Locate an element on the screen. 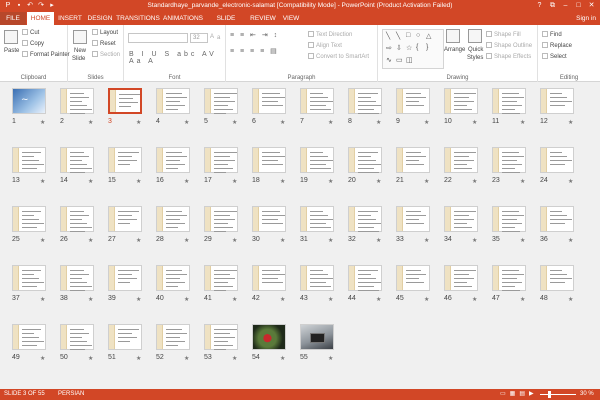 The width and height of the screenshot is (600, 400). shape-effects-button: Shape Effects is located at coordinates (508, 57).